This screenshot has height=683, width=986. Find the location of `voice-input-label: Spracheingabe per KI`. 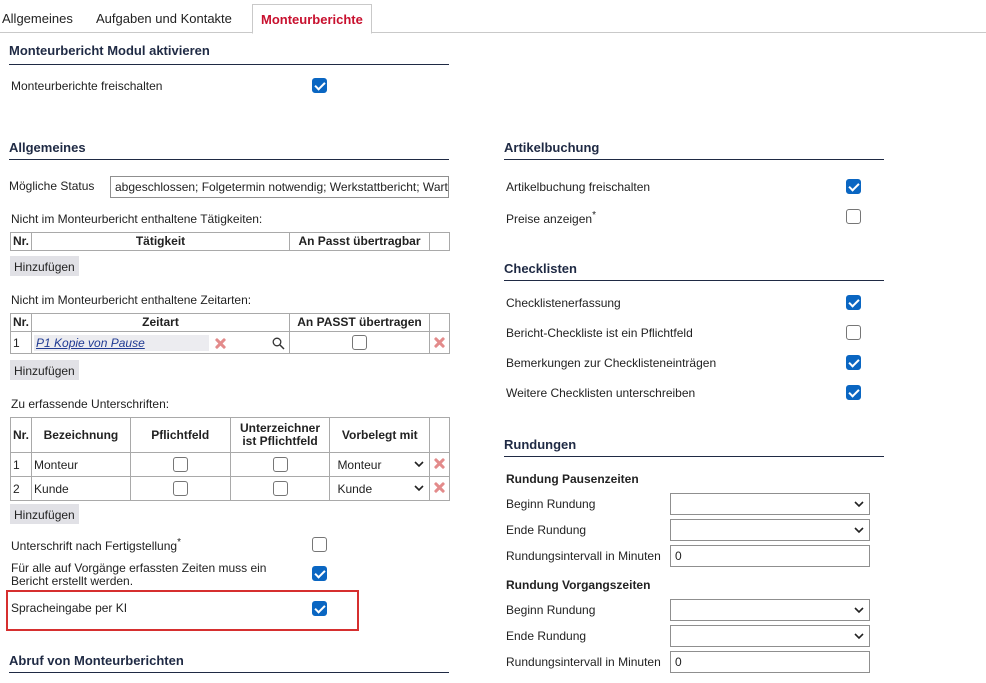

voice-input-label: Spracheingabe per KI is located at coordinates (69, 608).